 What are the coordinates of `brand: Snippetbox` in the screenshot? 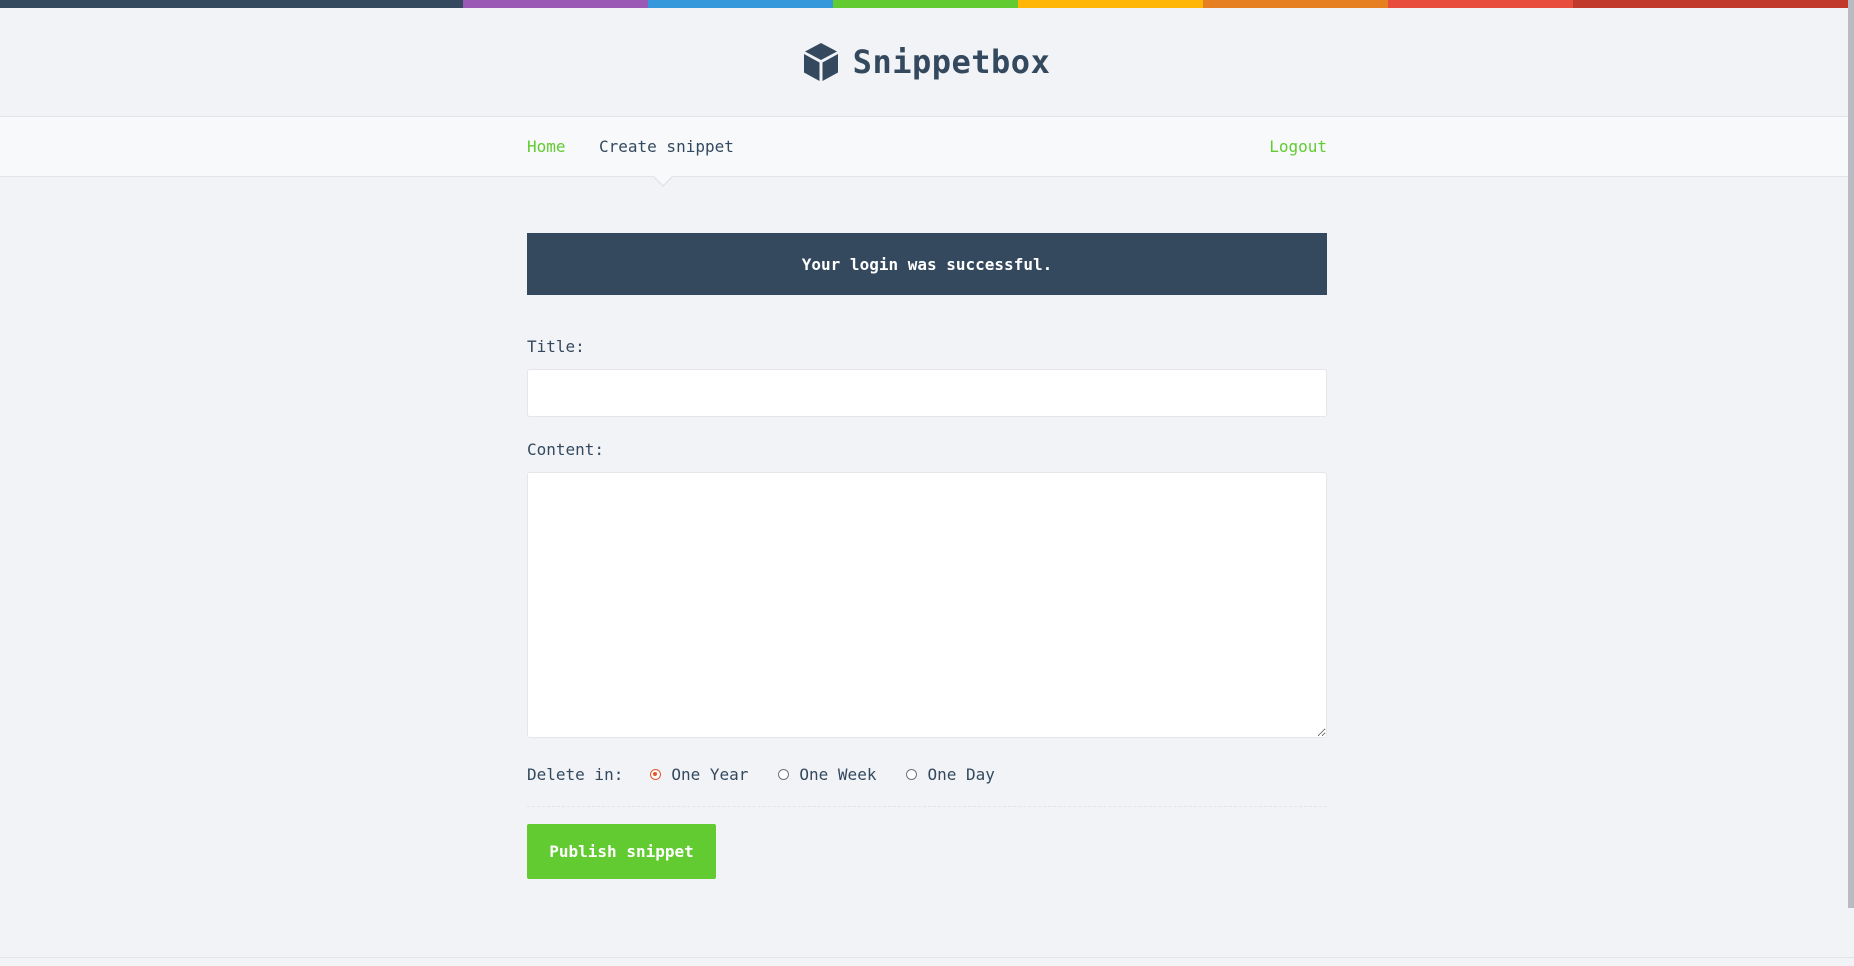 It's located at (927, 62).